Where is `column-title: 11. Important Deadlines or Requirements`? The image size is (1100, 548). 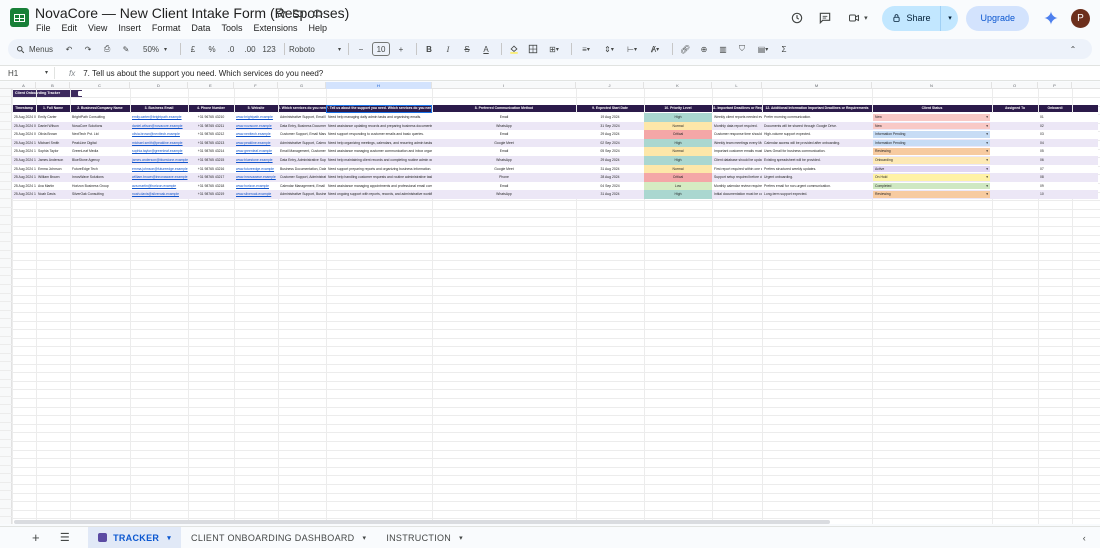 column-title: 11. Important Deadlines or Requirements is located at coordinates (737, 108).